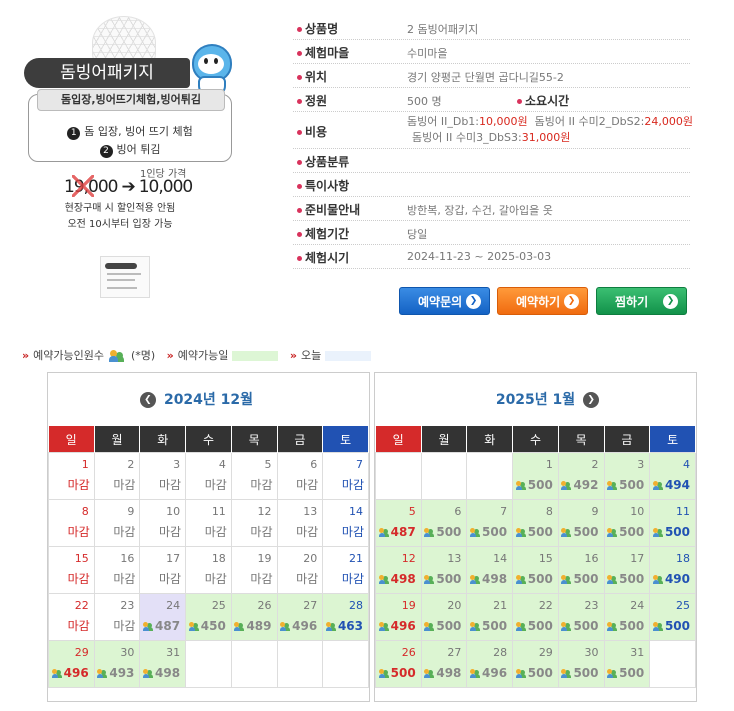 Image resolution: width=734 pixels, height=711 pixels. I want to click on calendar-day: 26 489, so click(254, 617).